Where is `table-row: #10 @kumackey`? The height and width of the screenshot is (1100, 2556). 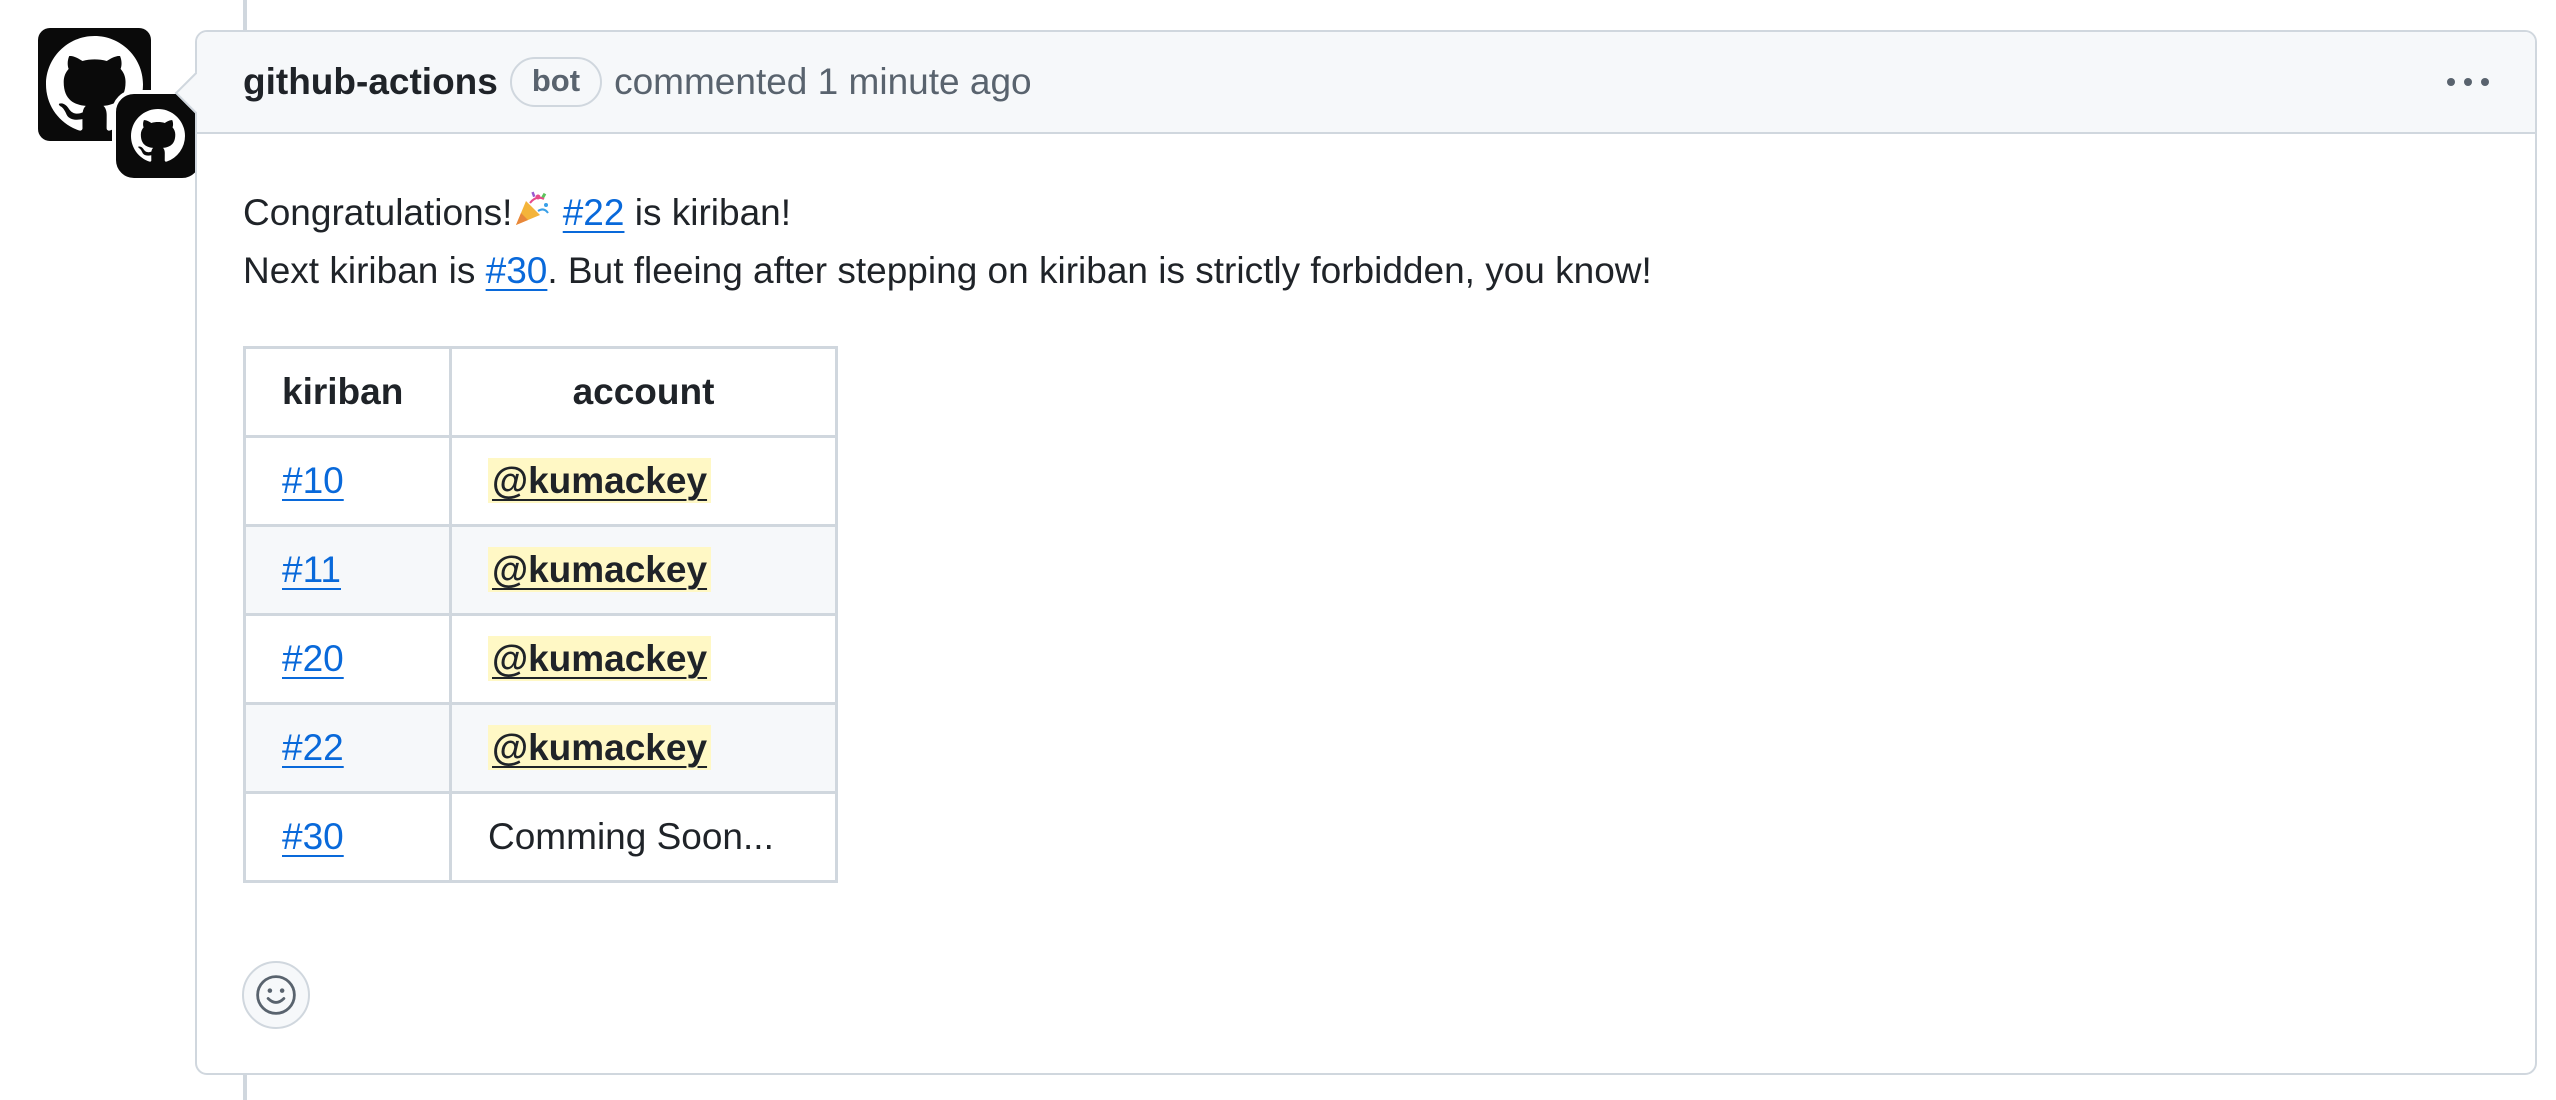
table-row: #10 @kumackey is located at coordinates (540, 481).